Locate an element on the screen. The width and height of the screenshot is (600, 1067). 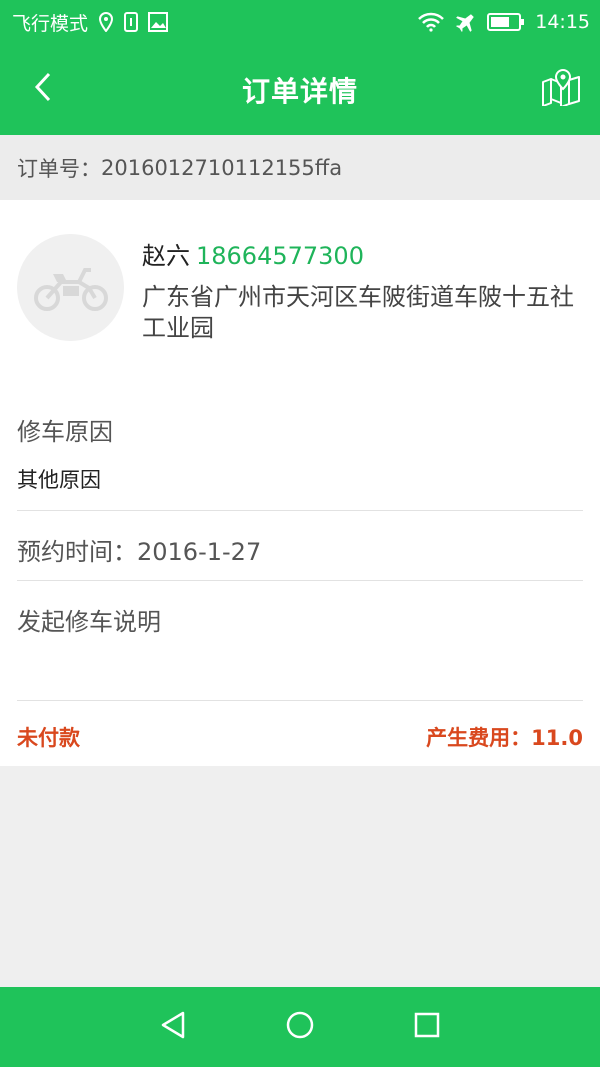
circle-home-icon is located at coordinates (300, 1027).